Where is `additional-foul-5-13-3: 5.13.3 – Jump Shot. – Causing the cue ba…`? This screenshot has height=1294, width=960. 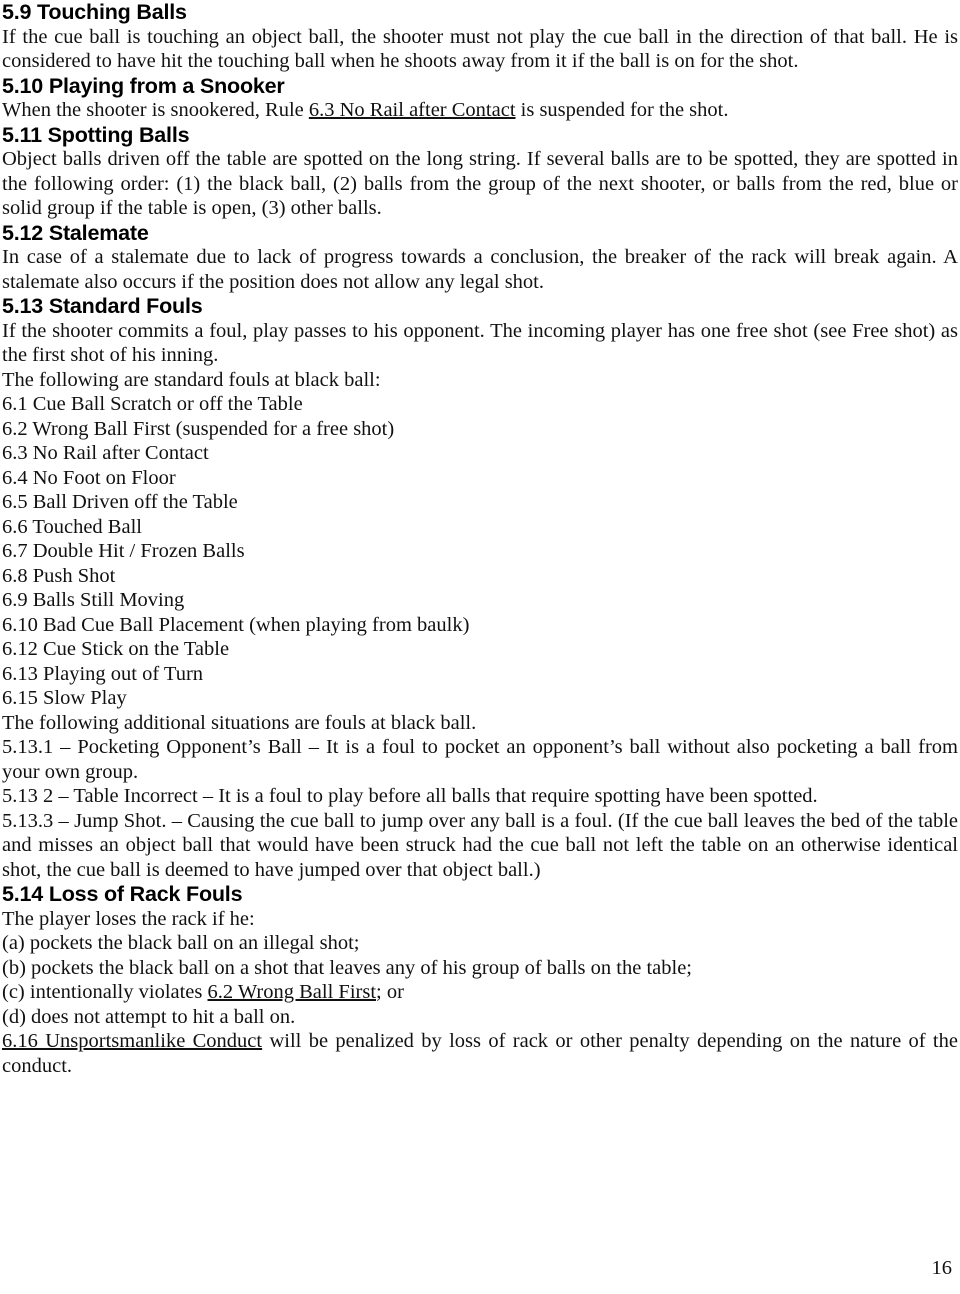
additional-foul-5-13-3: 5.13.3 – Jump Shot. – Causing the cue ba… is located at coordinates (480, 845).